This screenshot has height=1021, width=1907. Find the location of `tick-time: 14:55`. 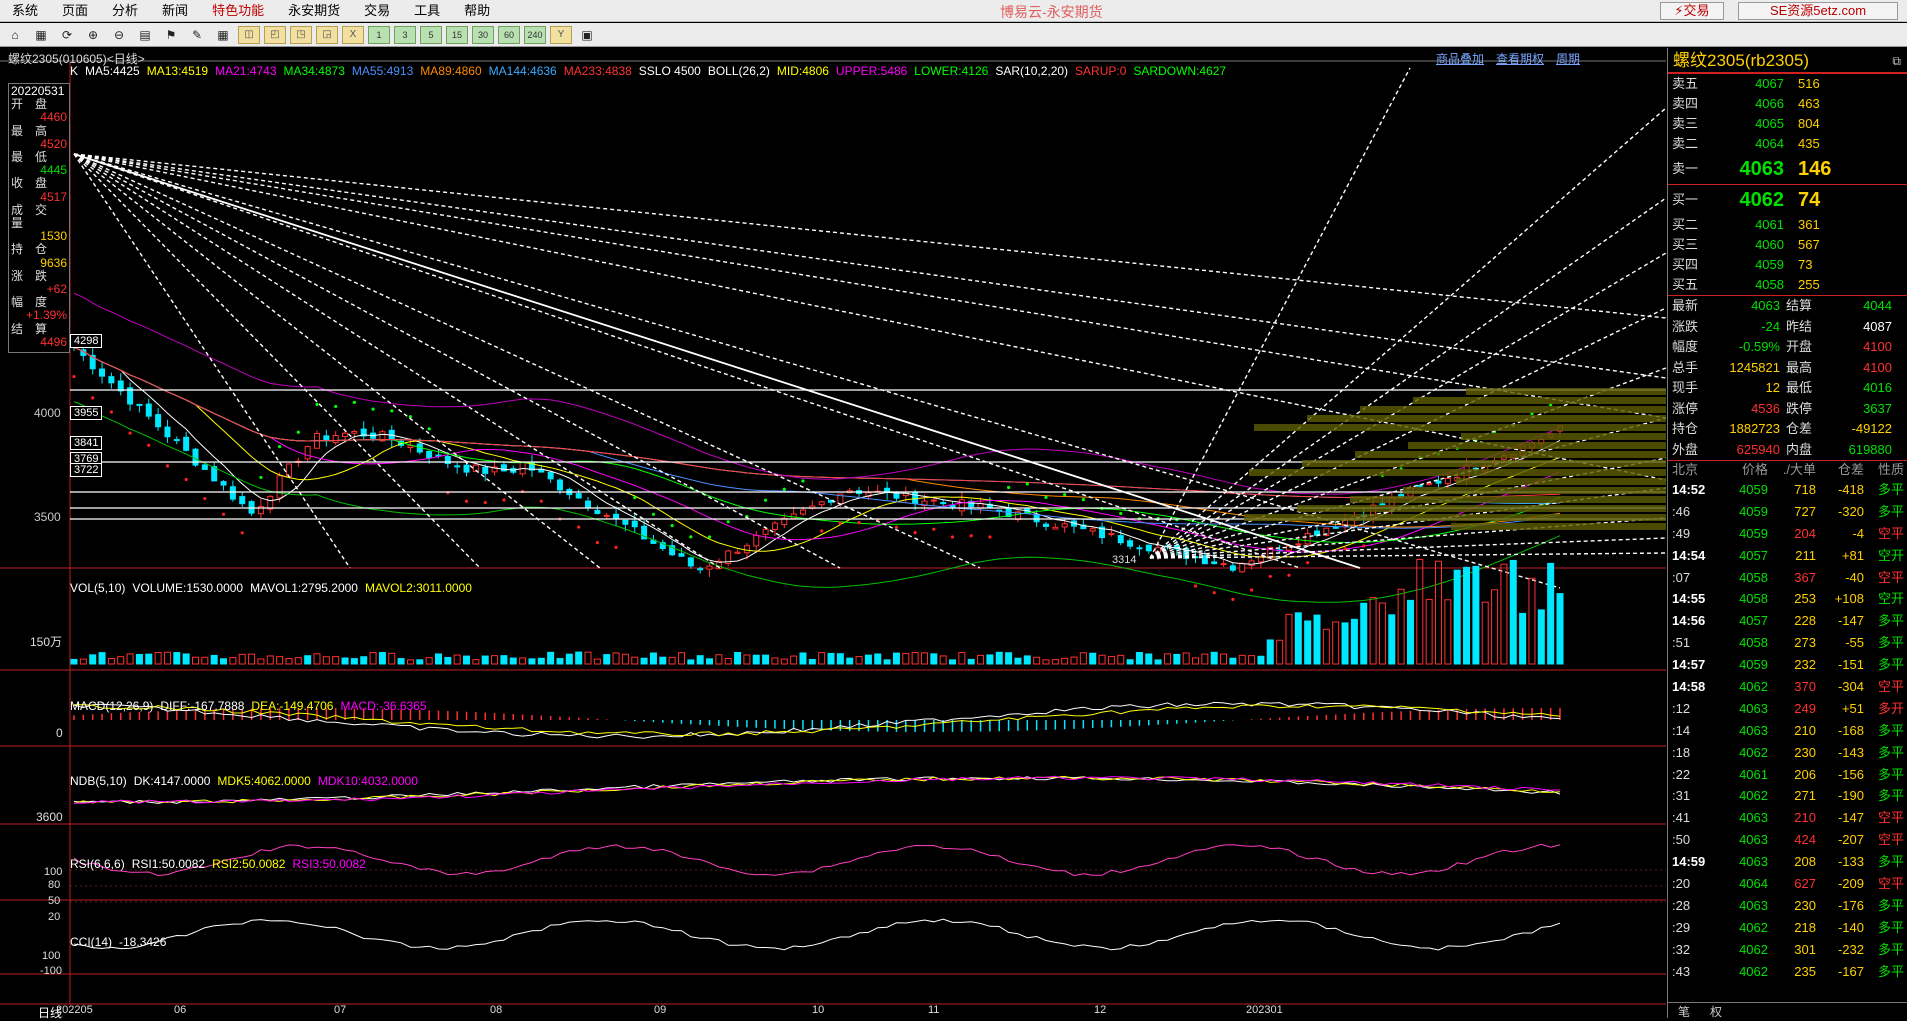

tick-time: 14:55 is located at coordinates (1689, 599).